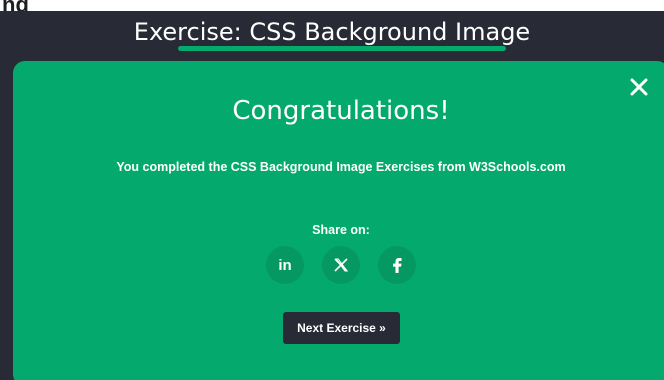 The height and width of the screenshot is (380, 664). I want to click on facebook-share-button, so click(397, 265).